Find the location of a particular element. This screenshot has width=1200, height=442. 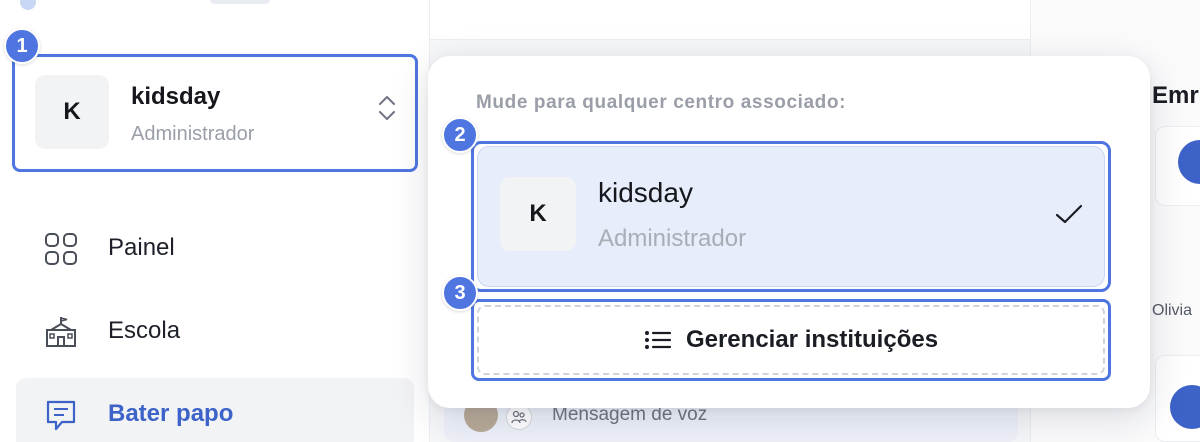

sidebar-item-escola: Escola is located at coordinates (215, 331).